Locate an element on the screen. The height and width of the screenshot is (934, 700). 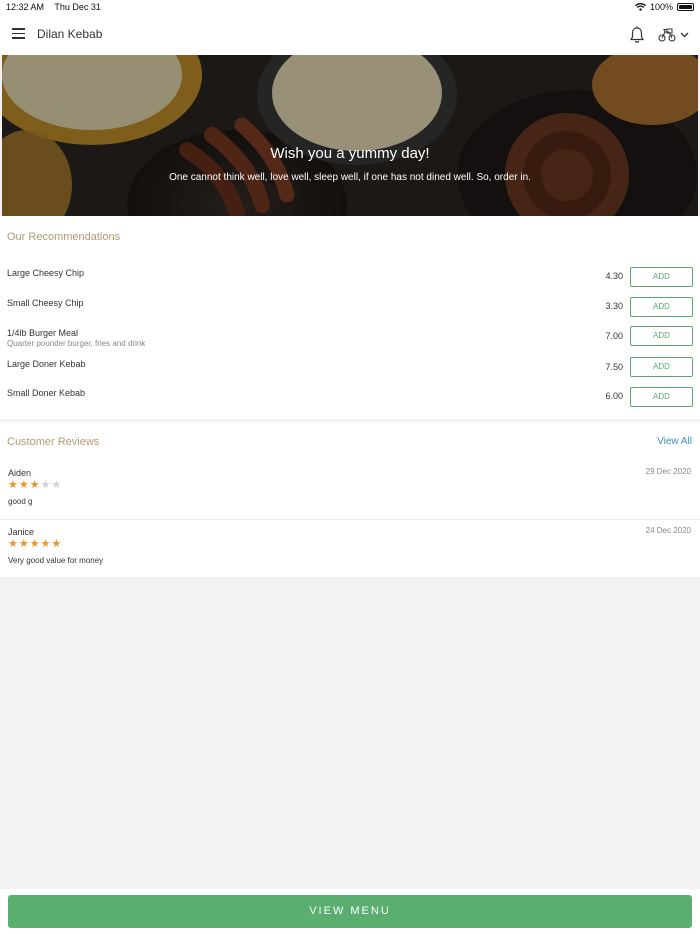
hero-title: Wish you a yummy day! is located at coordinates (350, 153).